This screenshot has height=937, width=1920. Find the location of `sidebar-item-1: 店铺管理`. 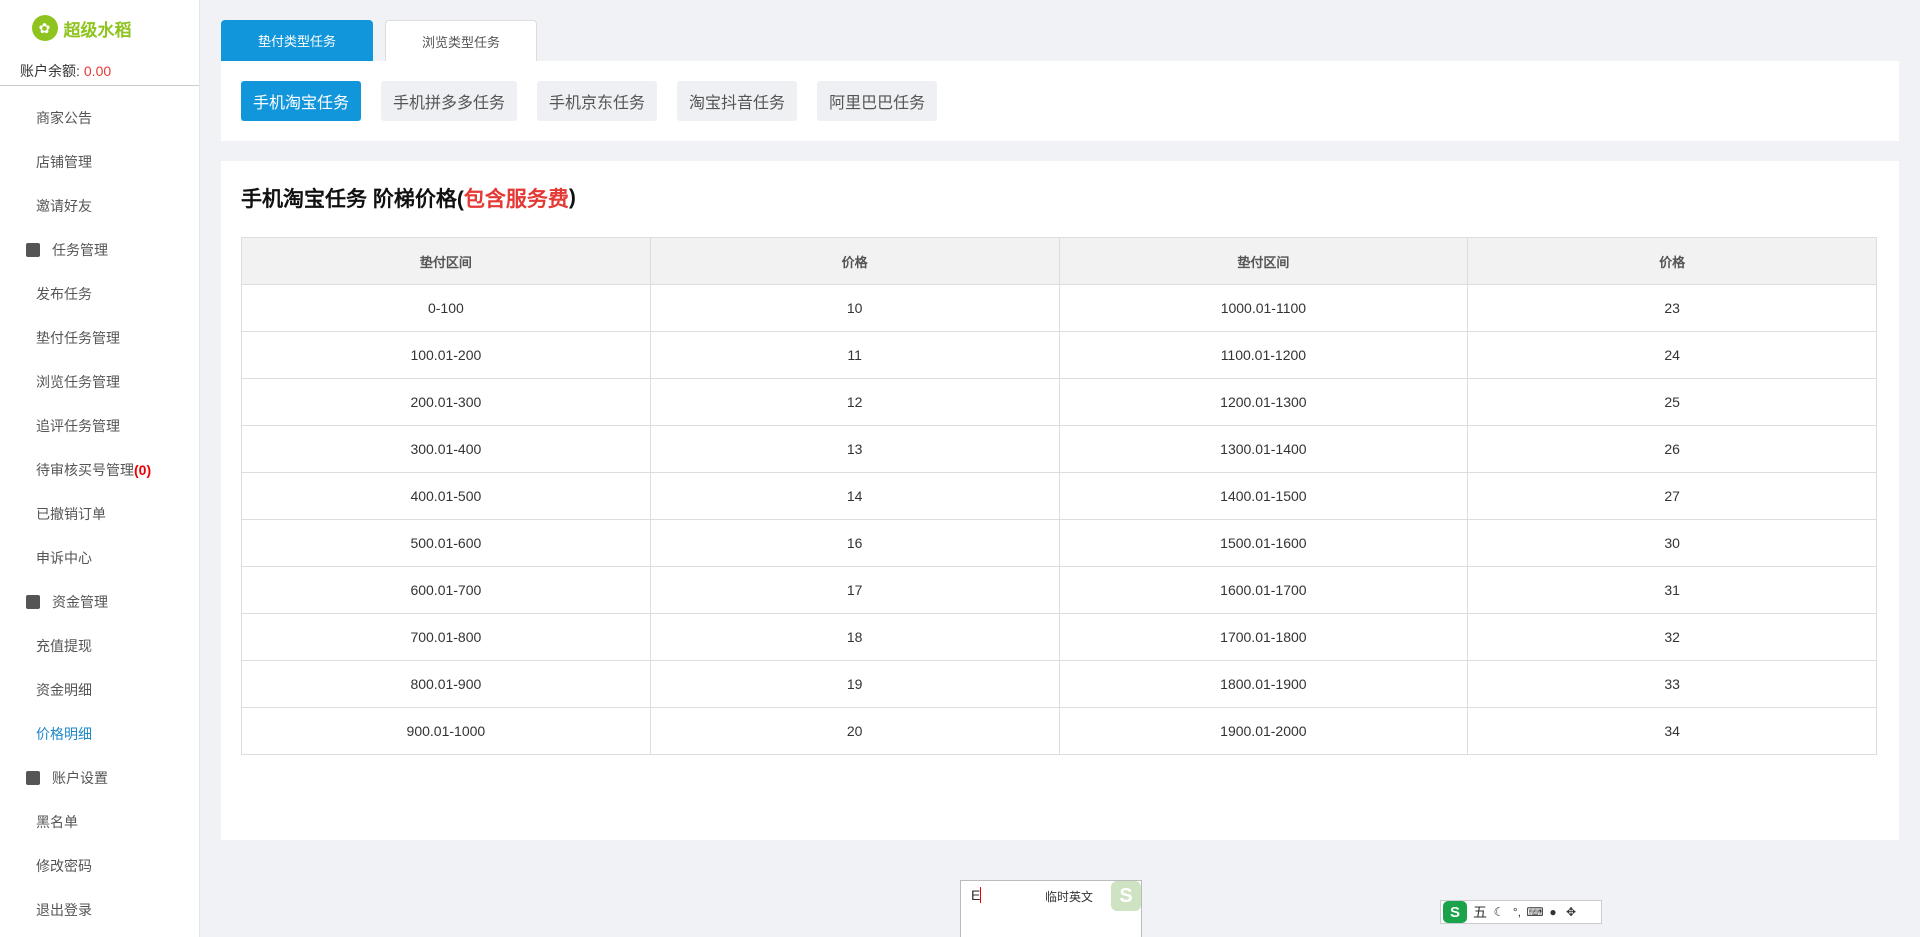

sidebar-item-1: 店铺管理 is located at coordinates (99, 162).